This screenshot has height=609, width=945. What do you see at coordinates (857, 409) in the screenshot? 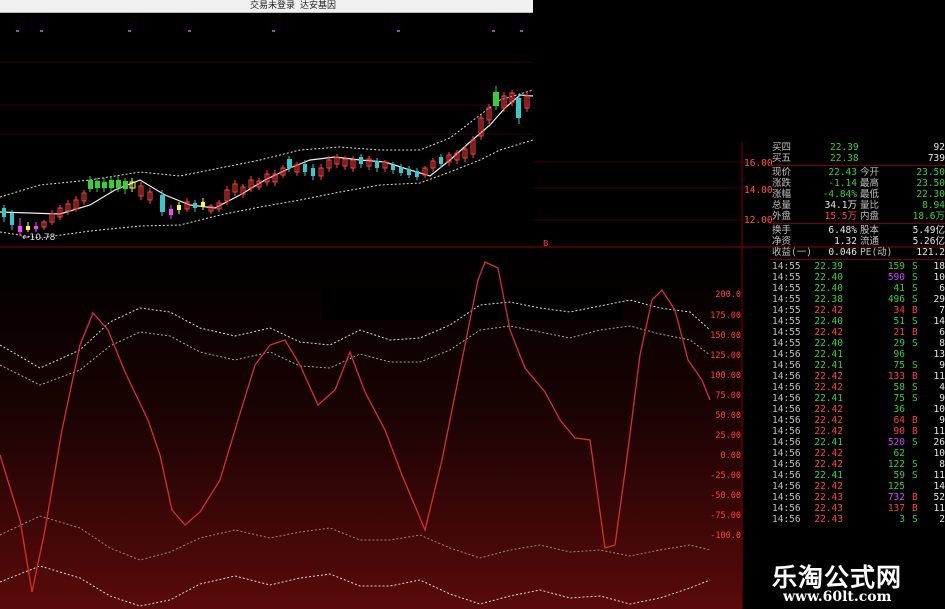
I see `tick-row: 14:56 22.42 36 10` at bounding box center [857, 409].